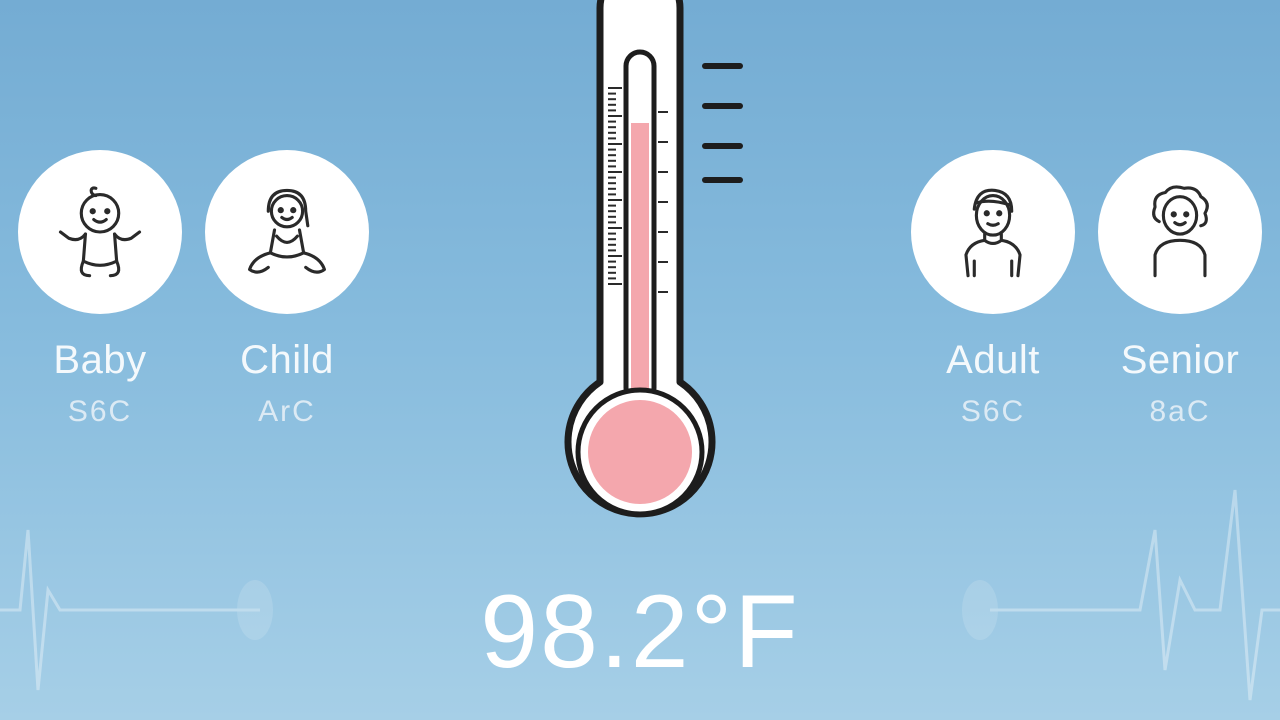 This screenshot has height=720, width=1280. Describe the element at coordinates (640, 632) in the screenshot. I see `temperature-reading: 98.2°F` at that location.